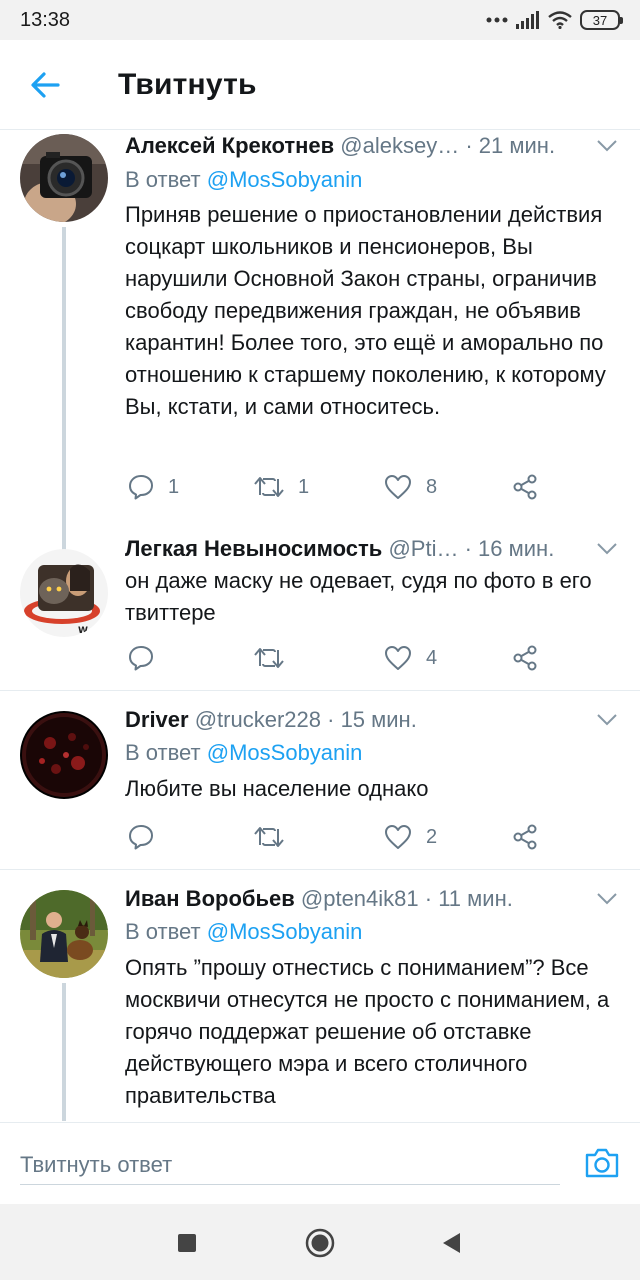 This screenshot has height=1280, width=640. Describe the element at coordinates (560, 20) in the screenshot. I see `wifi-icon` at that location.